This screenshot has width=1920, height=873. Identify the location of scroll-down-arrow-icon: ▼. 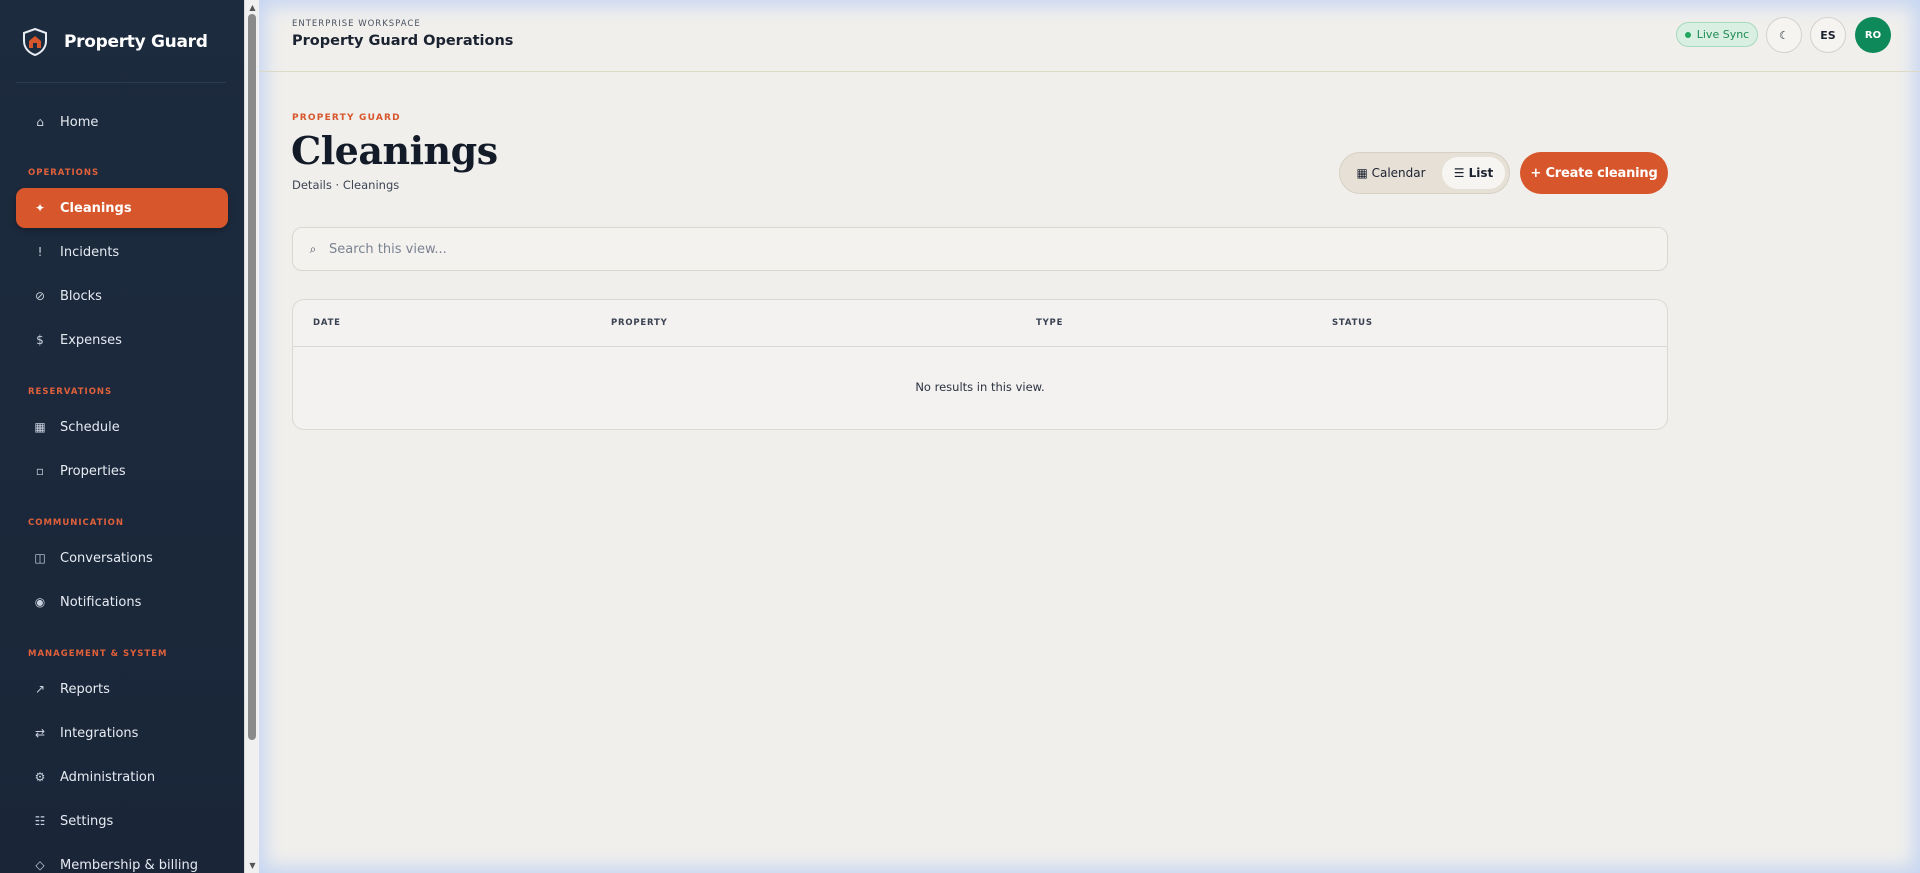
(252, 865).